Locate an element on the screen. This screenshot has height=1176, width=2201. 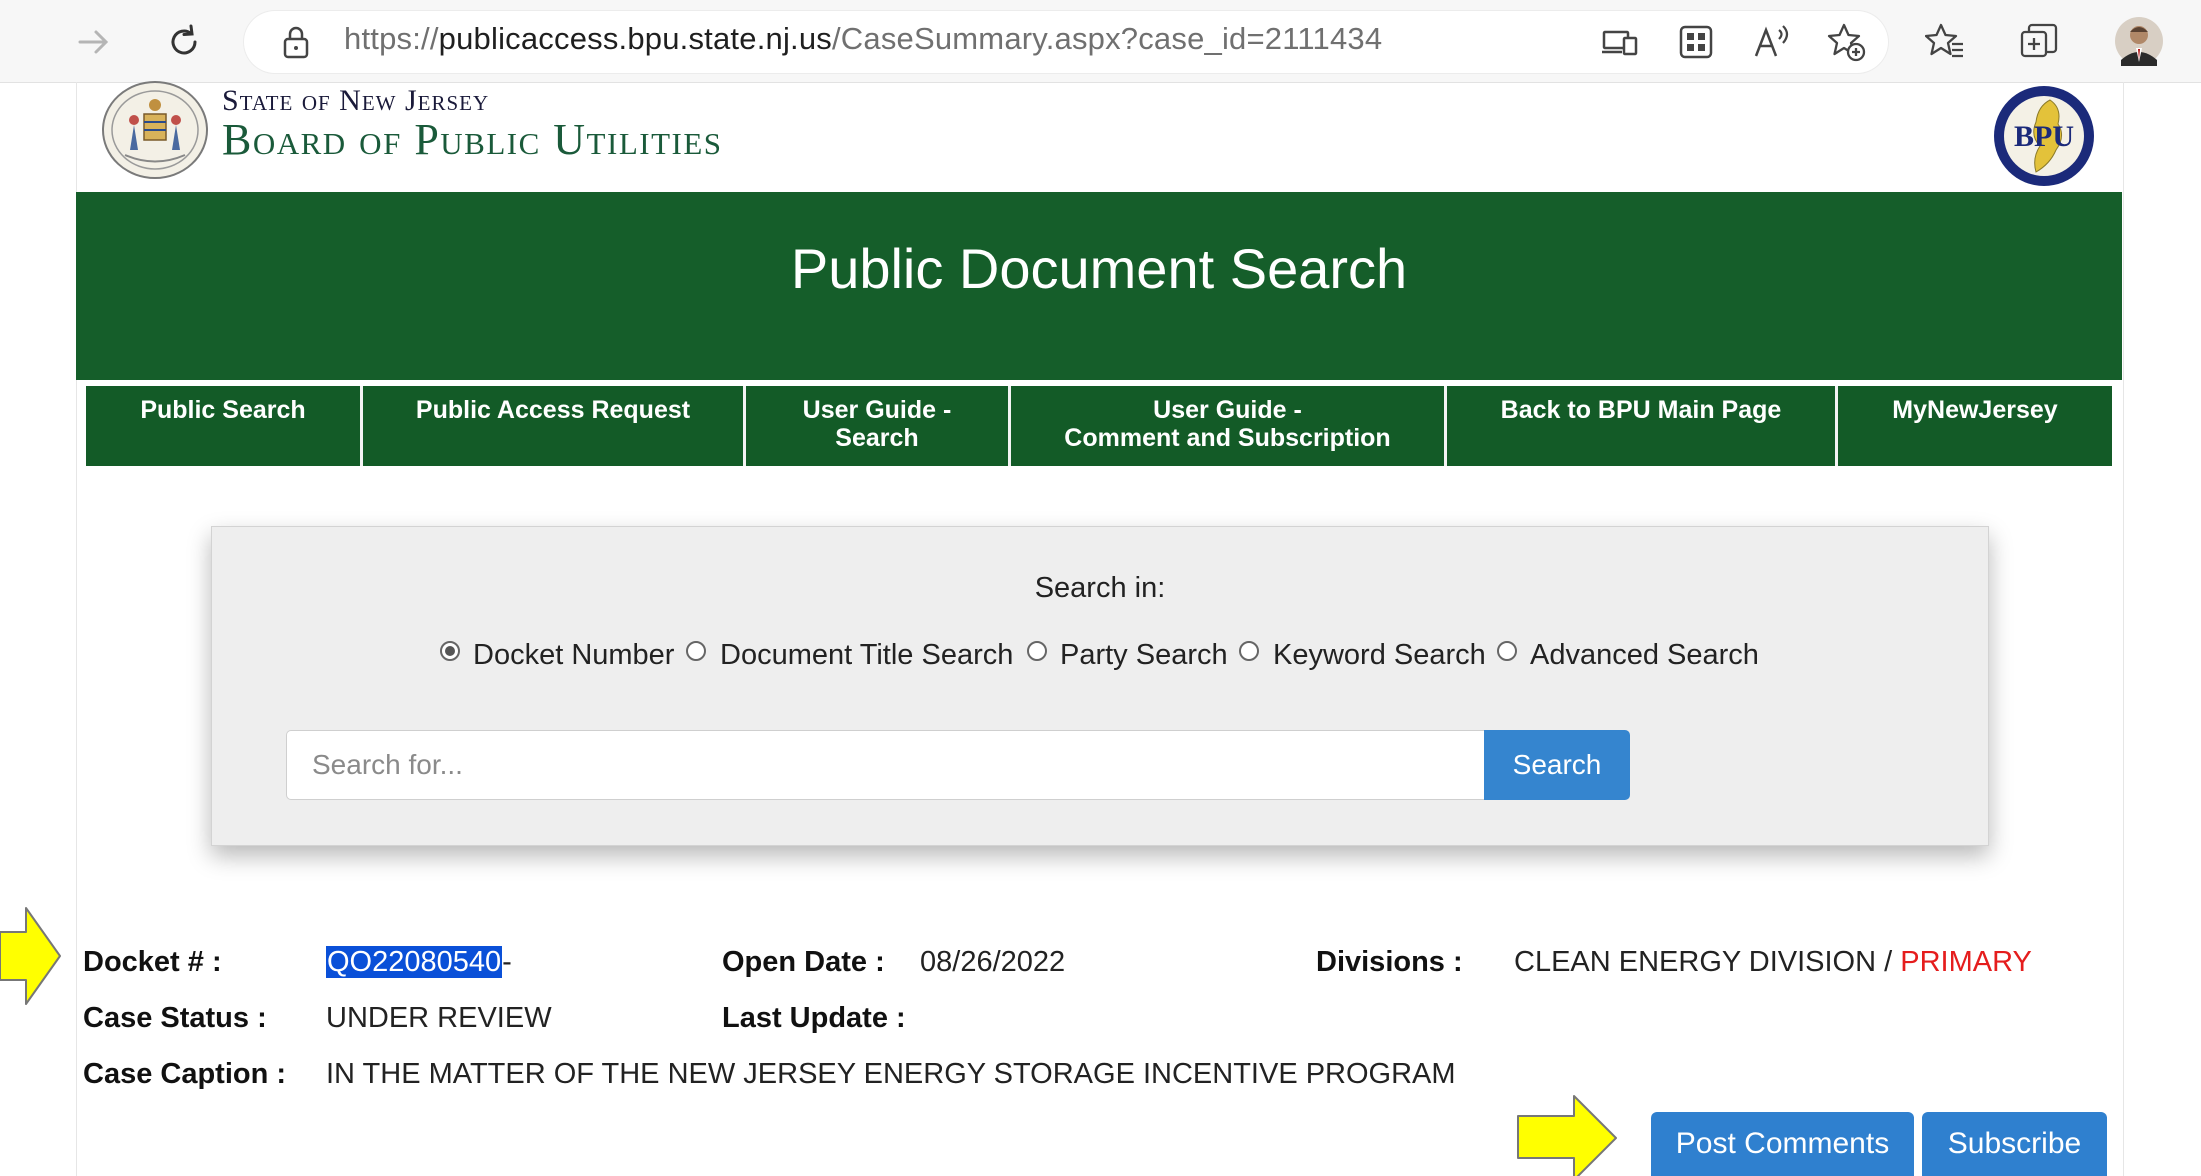
favorites-icon is located at coordinates (1945, 42).